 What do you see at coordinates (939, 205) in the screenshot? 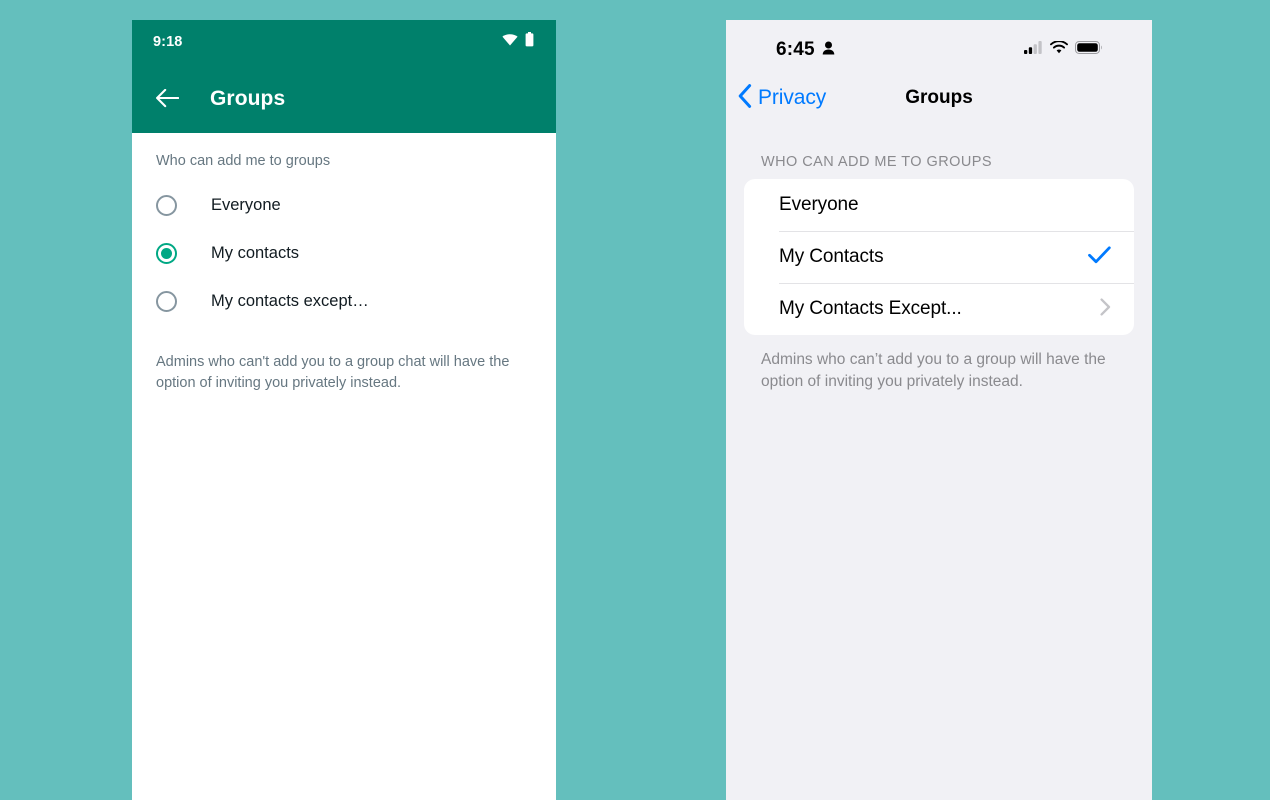
I see `ios-row-everyone: Everyone` at bounding box center [939, 205].